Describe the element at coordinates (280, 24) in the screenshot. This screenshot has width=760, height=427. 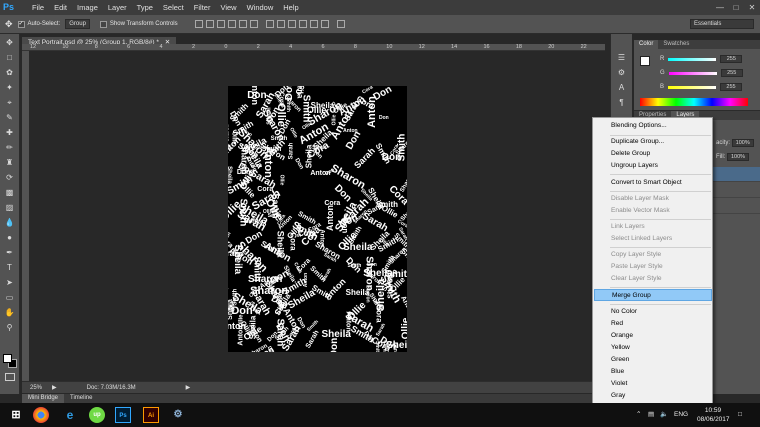
I see `distribute-middle-icon` at that location.